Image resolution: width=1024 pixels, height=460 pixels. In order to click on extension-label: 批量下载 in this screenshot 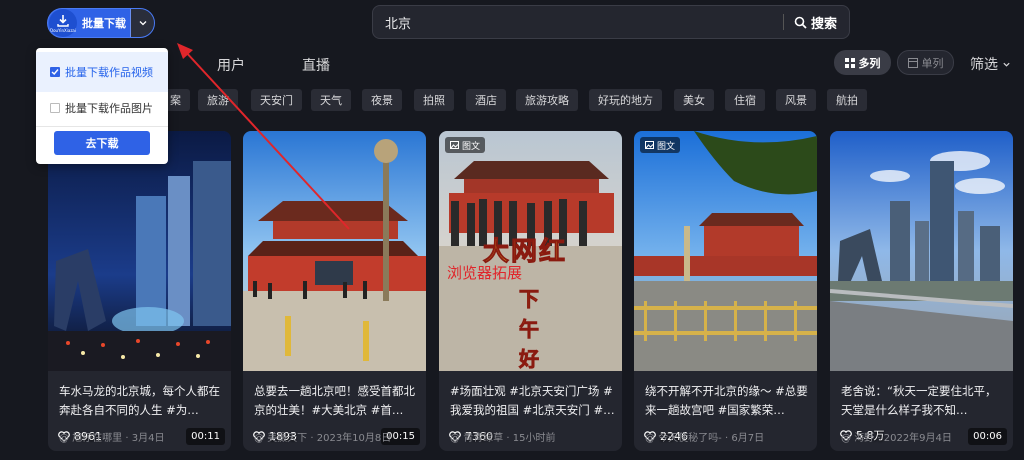, I will do `click(104, 23)`.